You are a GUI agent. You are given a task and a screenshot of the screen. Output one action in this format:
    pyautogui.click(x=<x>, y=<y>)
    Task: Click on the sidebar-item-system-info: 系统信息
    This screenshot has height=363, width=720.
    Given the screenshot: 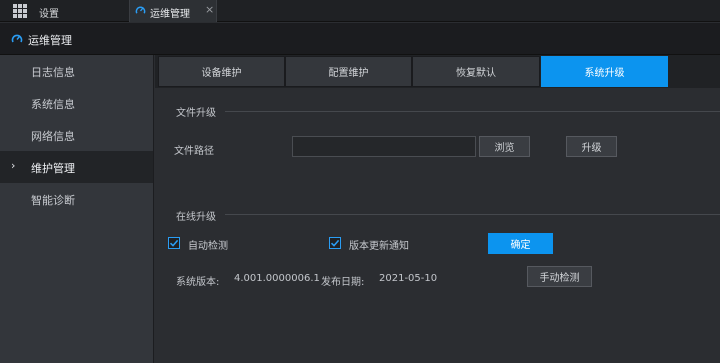 What is the action you would take?
    pyautogui.click(x=76, y=103)
    